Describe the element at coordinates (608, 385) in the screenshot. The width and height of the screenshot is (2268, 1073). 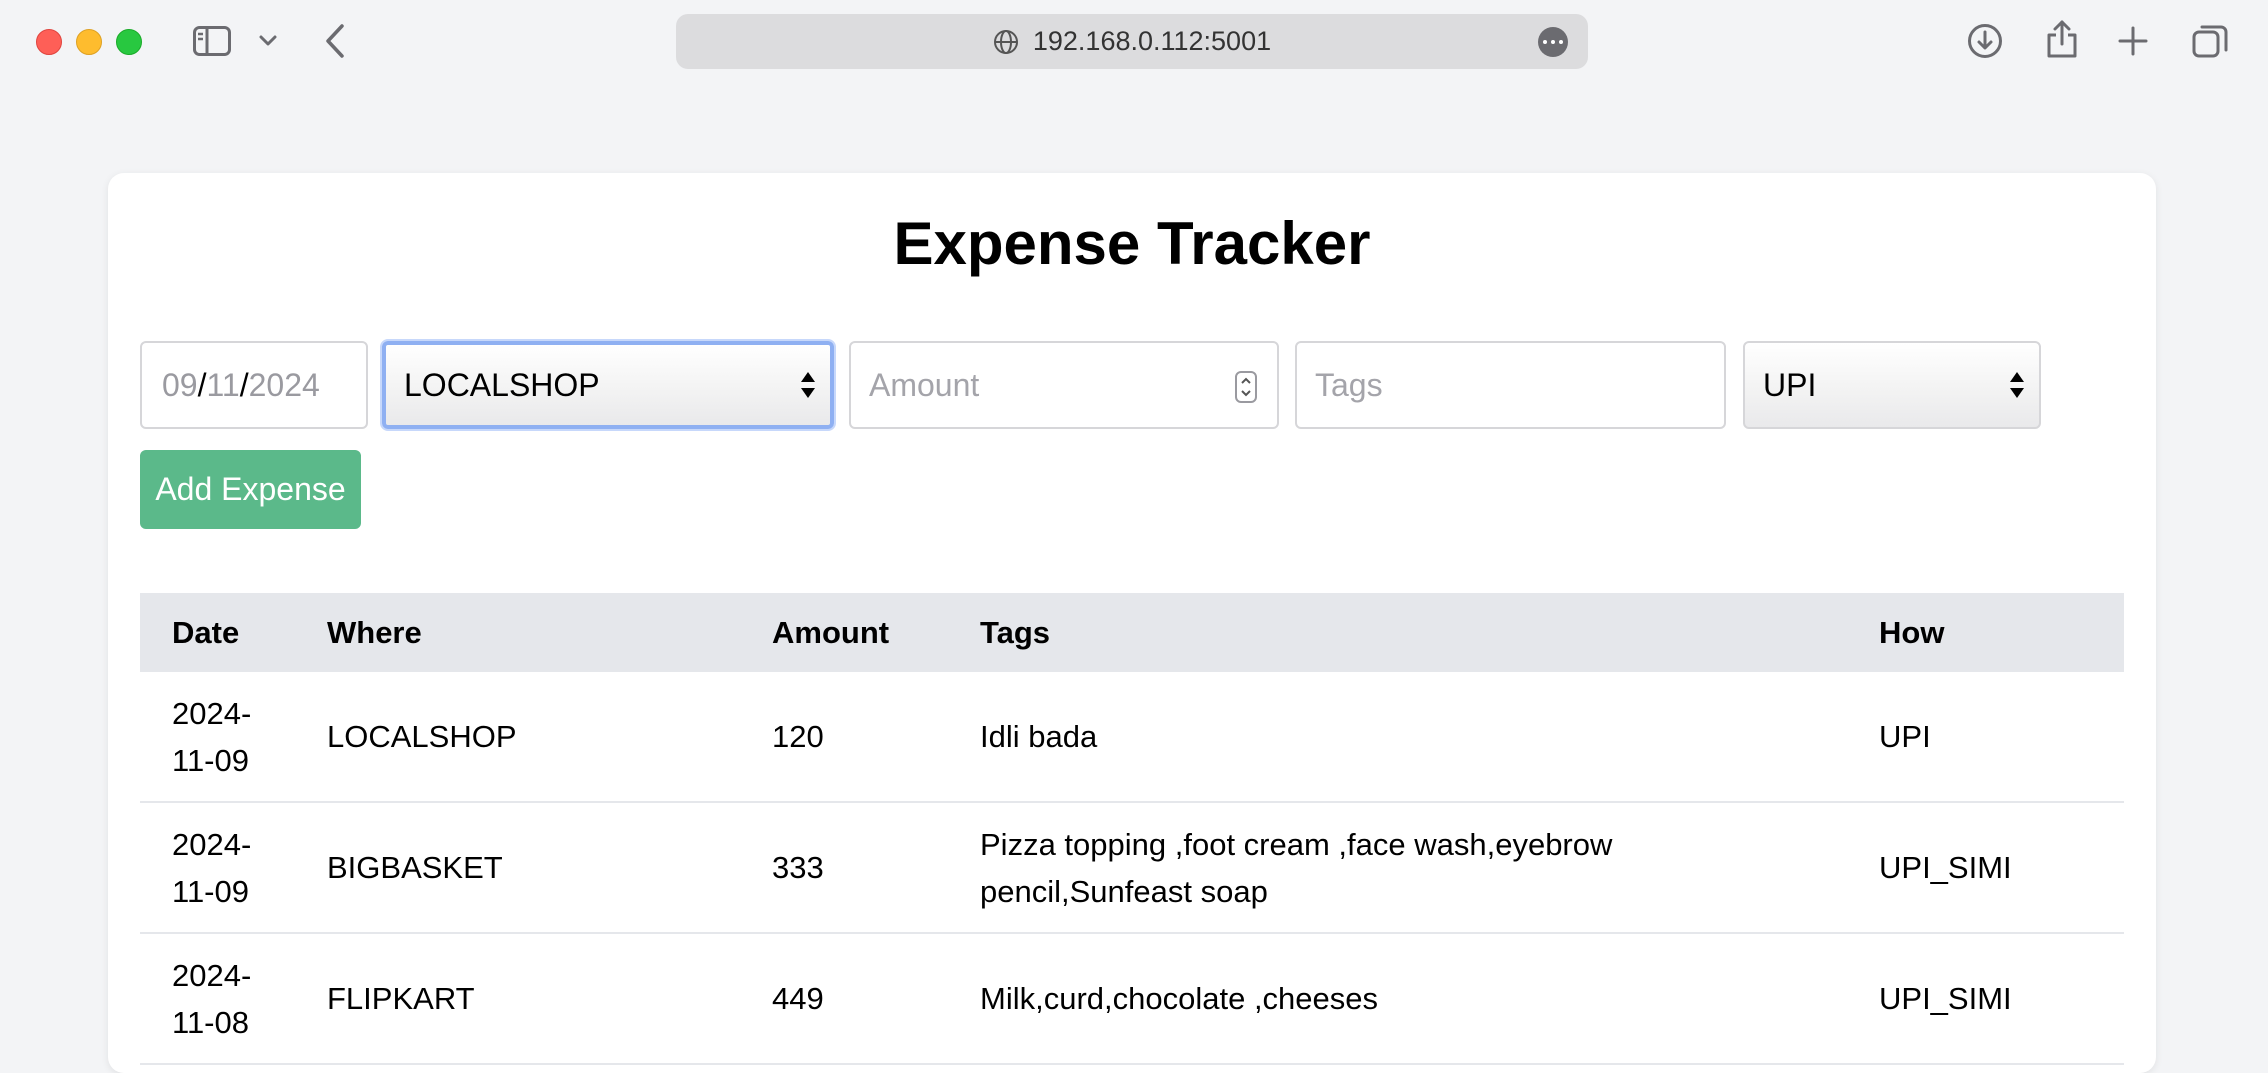
I see `where-select: LOCALSHOP` at that location.